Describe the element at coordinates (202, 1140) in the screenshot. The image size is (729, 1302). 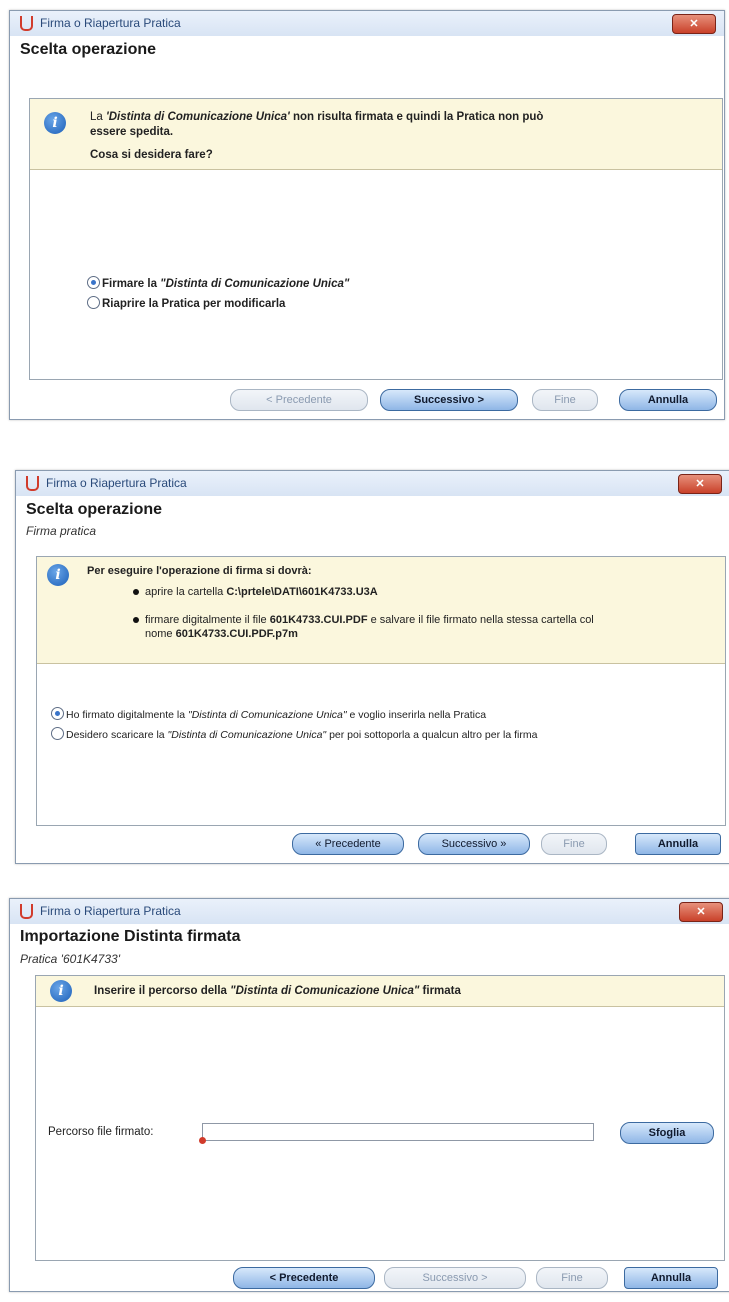
I see `required-field-icon` at that location.